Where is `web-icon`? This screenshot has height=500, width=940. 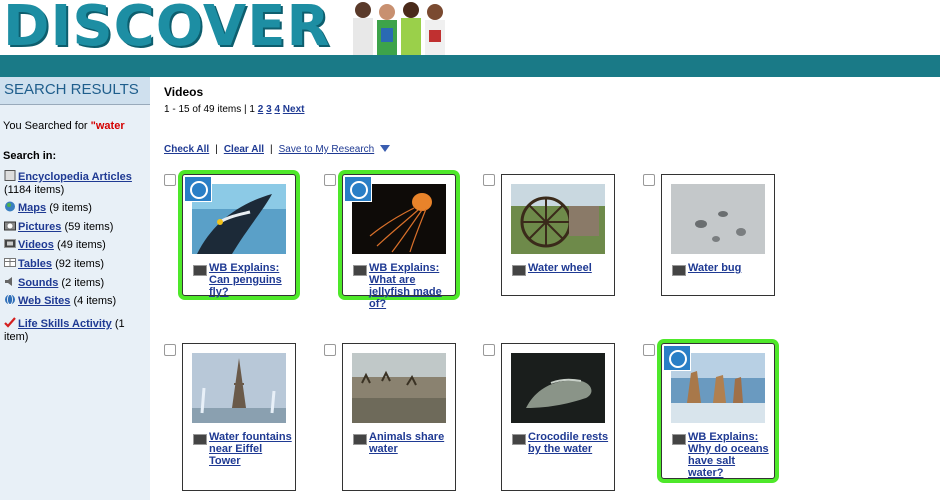 web-icon is located at coordinates (10, 299).